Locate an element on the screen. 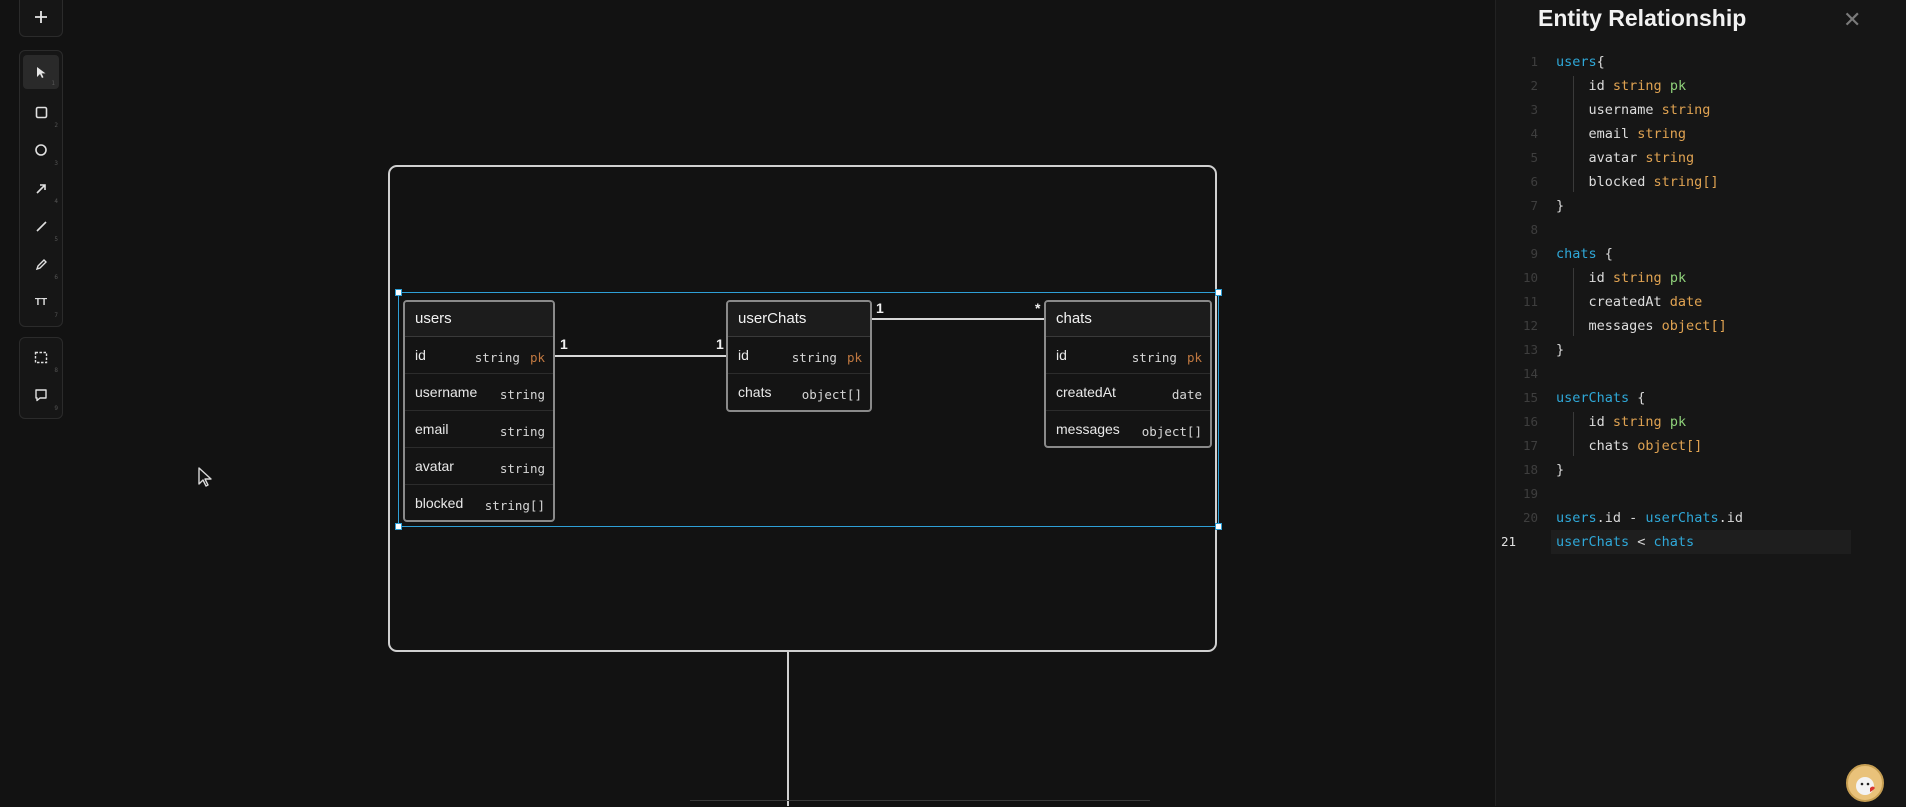 This screenshot has height=807, width=1906. comment-icon is located at coordinates (41, 395).